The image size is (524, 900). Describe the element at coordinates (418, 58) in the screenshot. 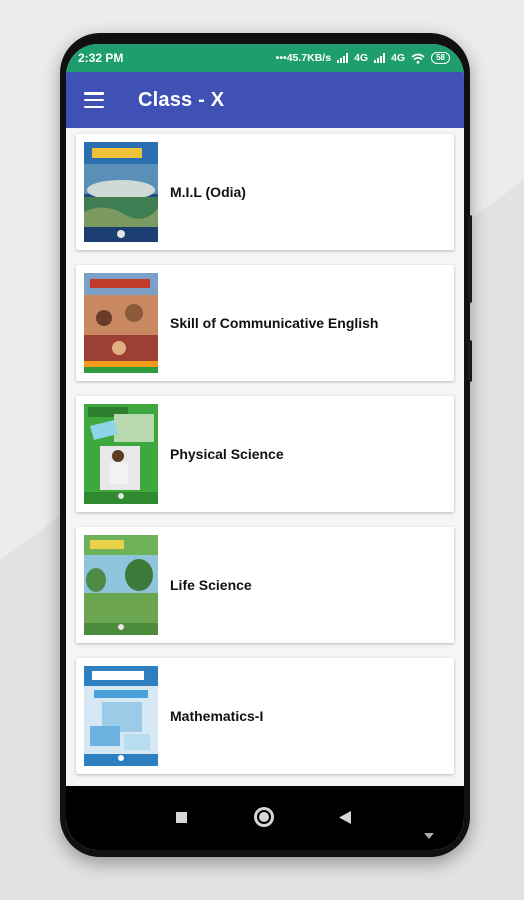

I see `wifi-icon` at that location.